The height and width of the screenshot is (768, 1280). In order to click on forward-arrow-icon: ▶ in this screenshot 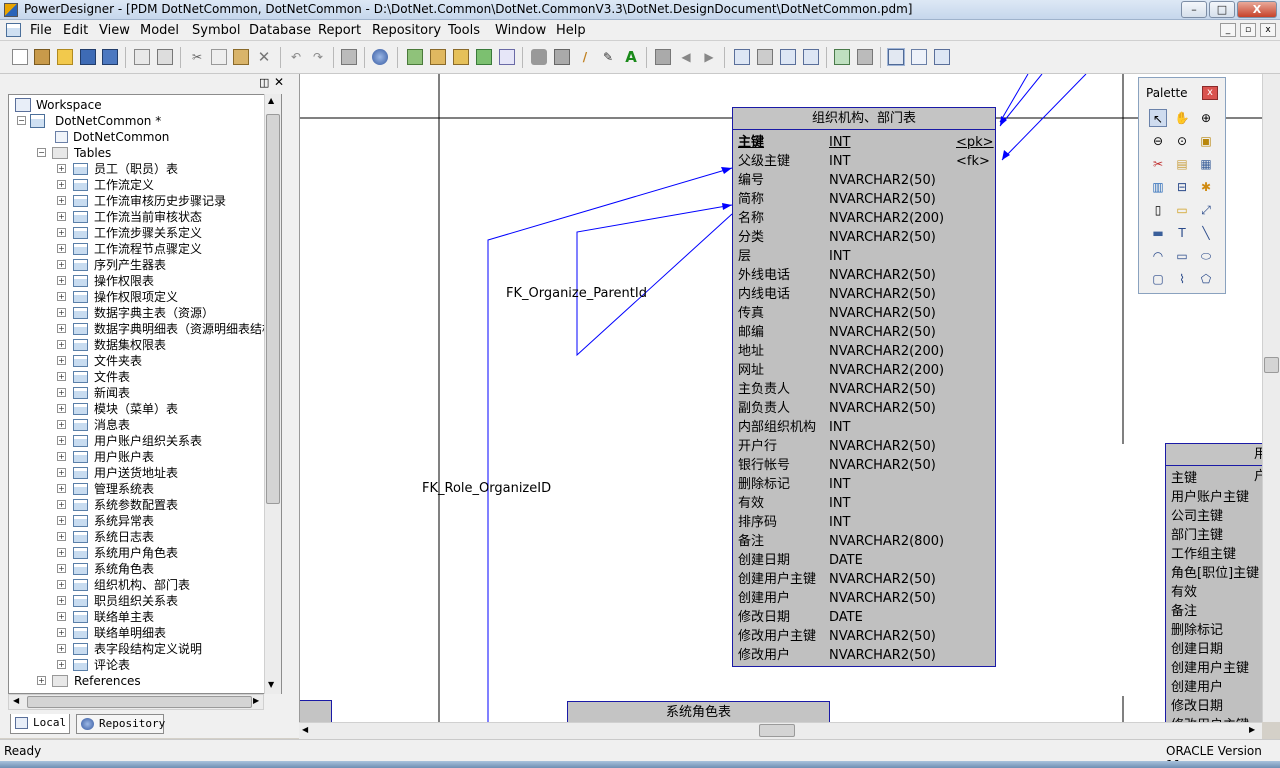, I will do `click(709, 57)`.